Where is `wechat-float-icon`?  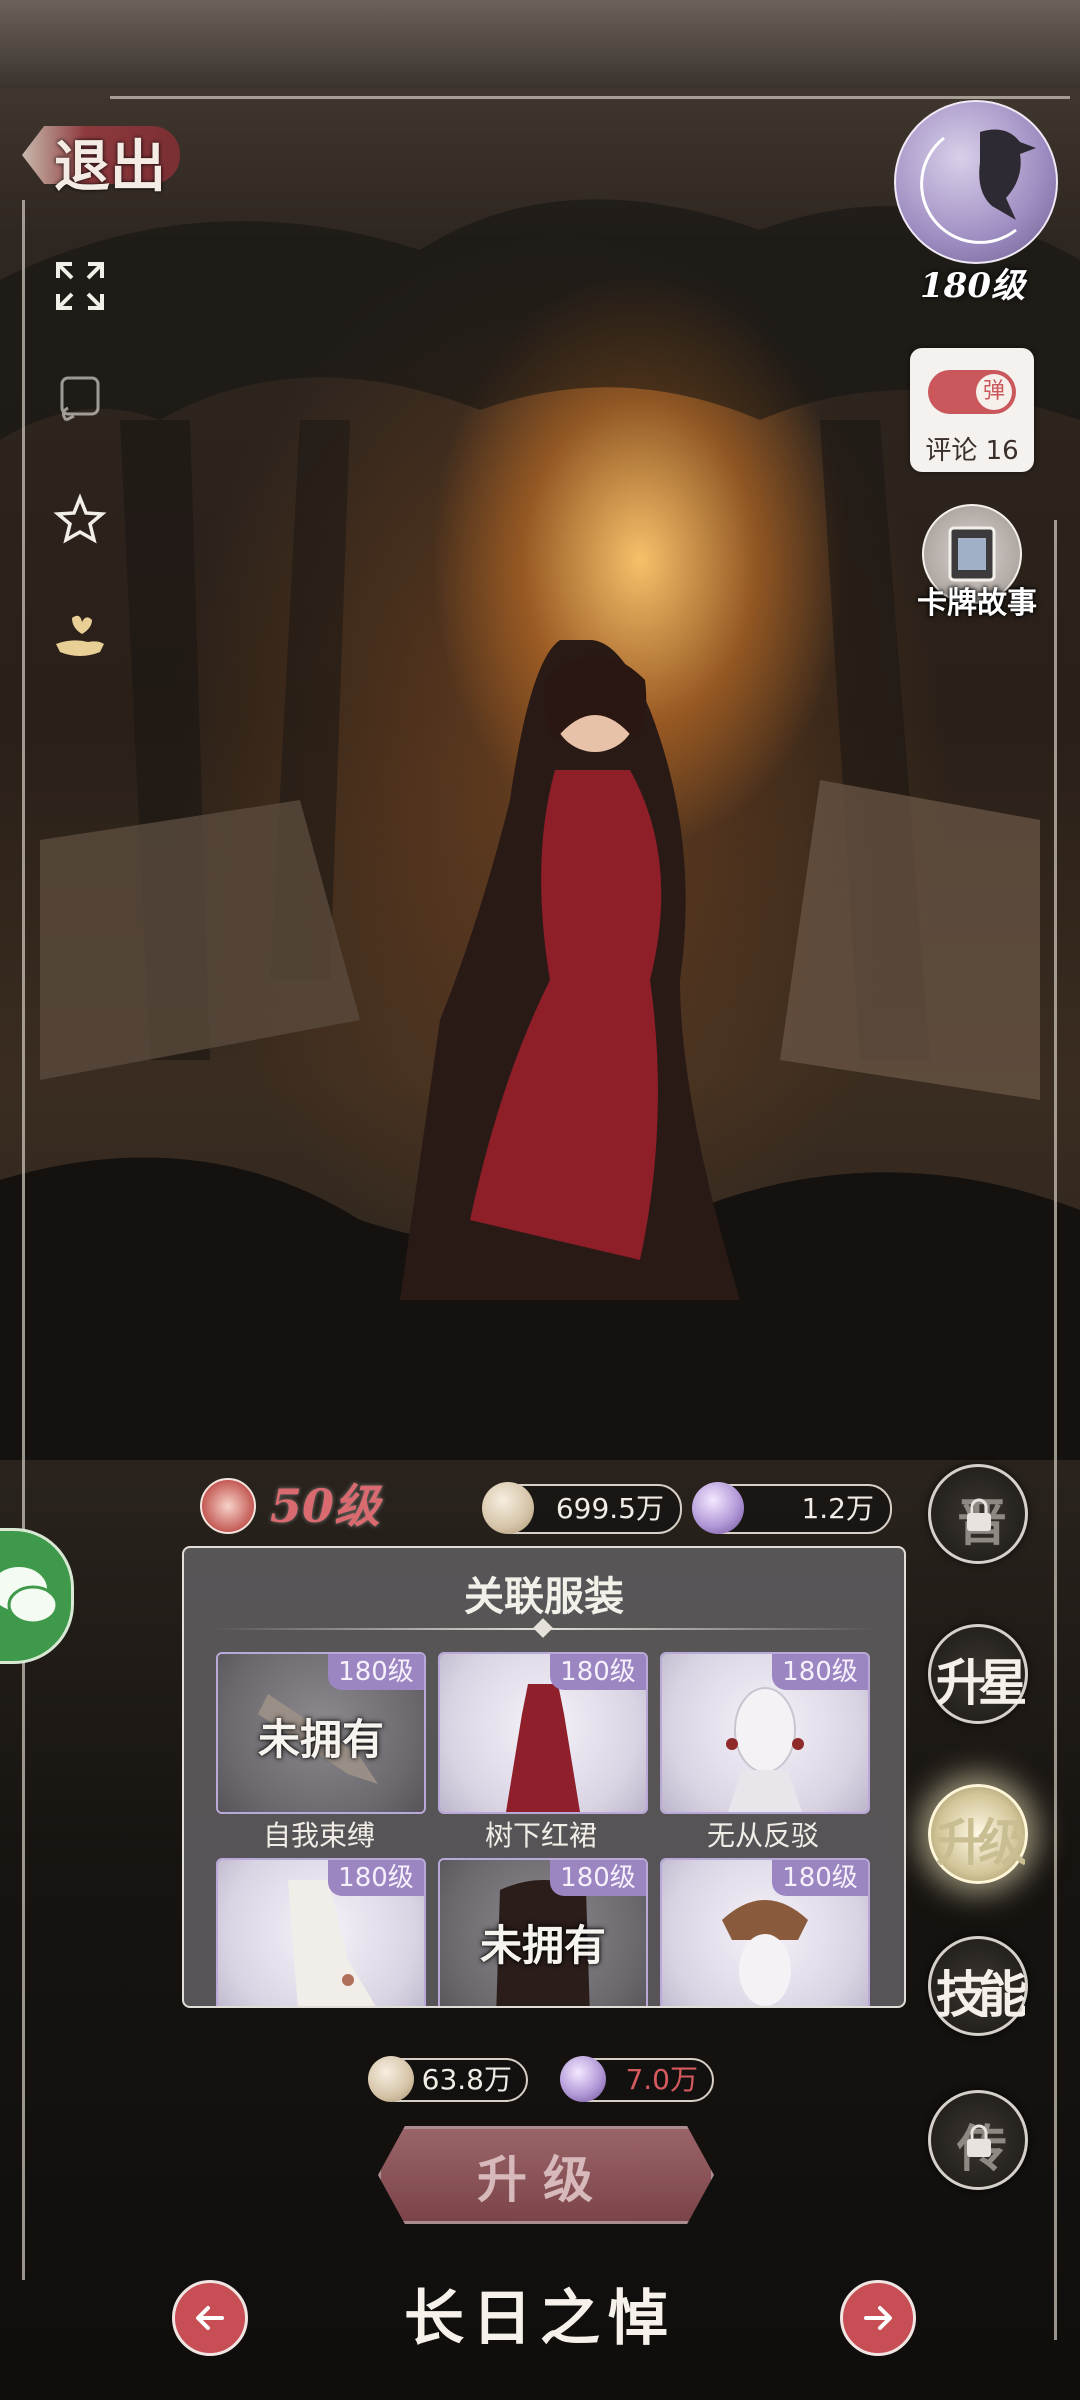 wechat-float-icon is located at coordinates (37, 1596).